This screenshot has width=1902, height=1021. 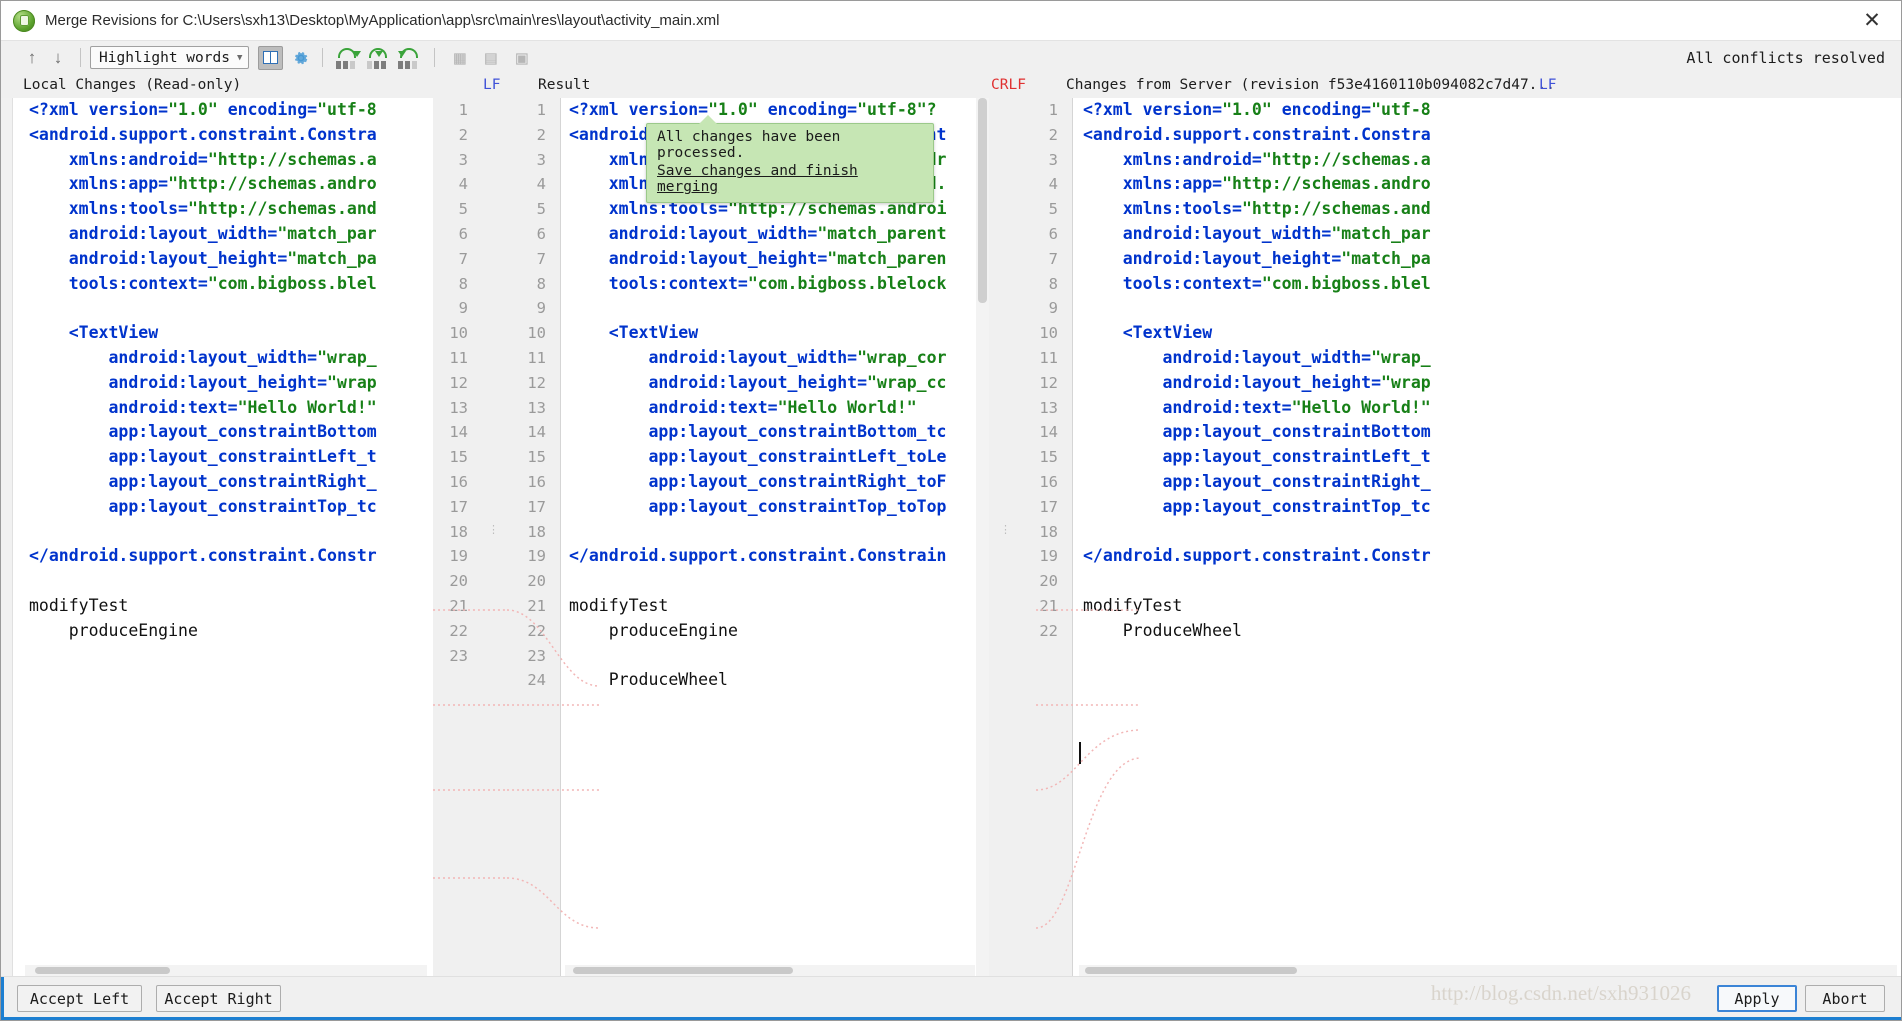 What do you see at coordinates (536, 506) in the screenshot?
I see `line-number: 17` at bounding box center [536, 506].